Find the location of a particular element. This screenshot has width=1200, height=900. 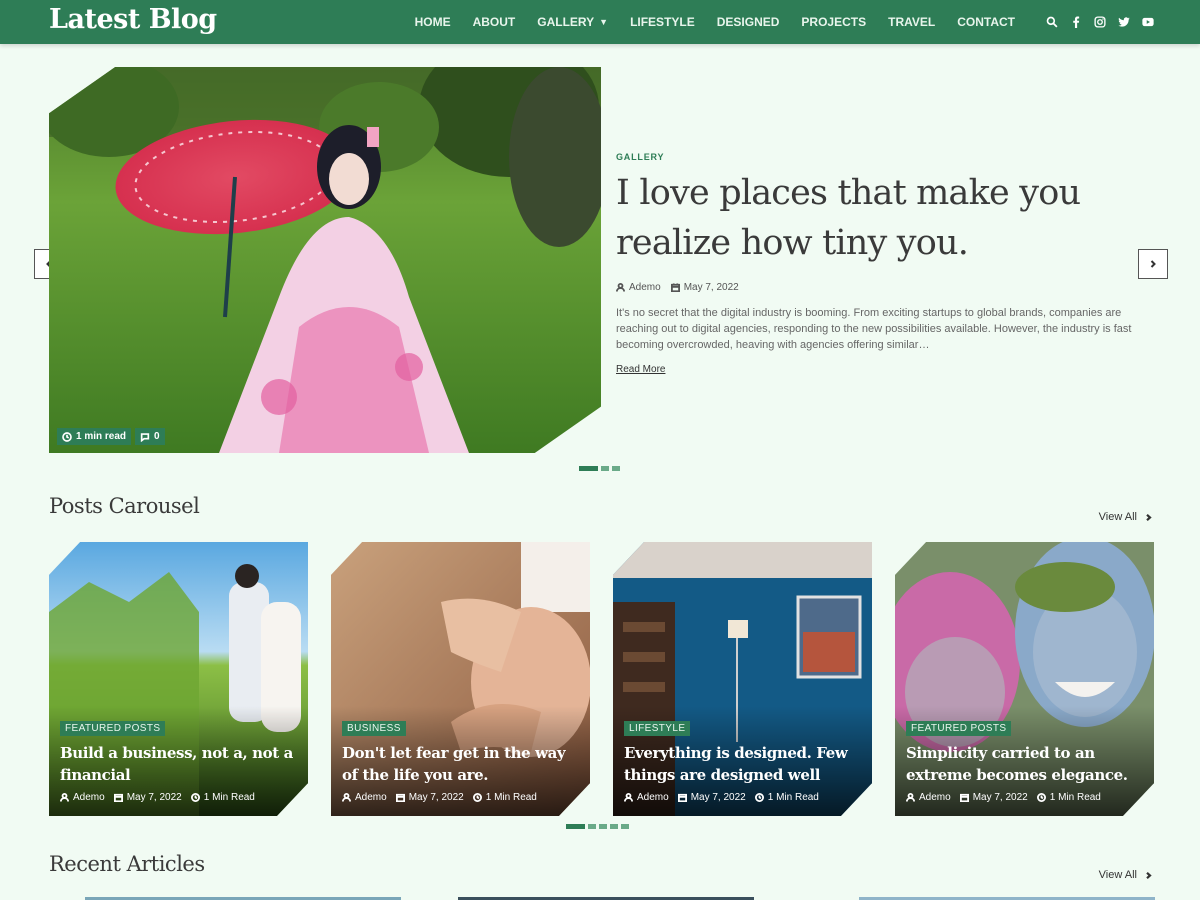

read-more-link: Read More is located at coordinates (640, 369).